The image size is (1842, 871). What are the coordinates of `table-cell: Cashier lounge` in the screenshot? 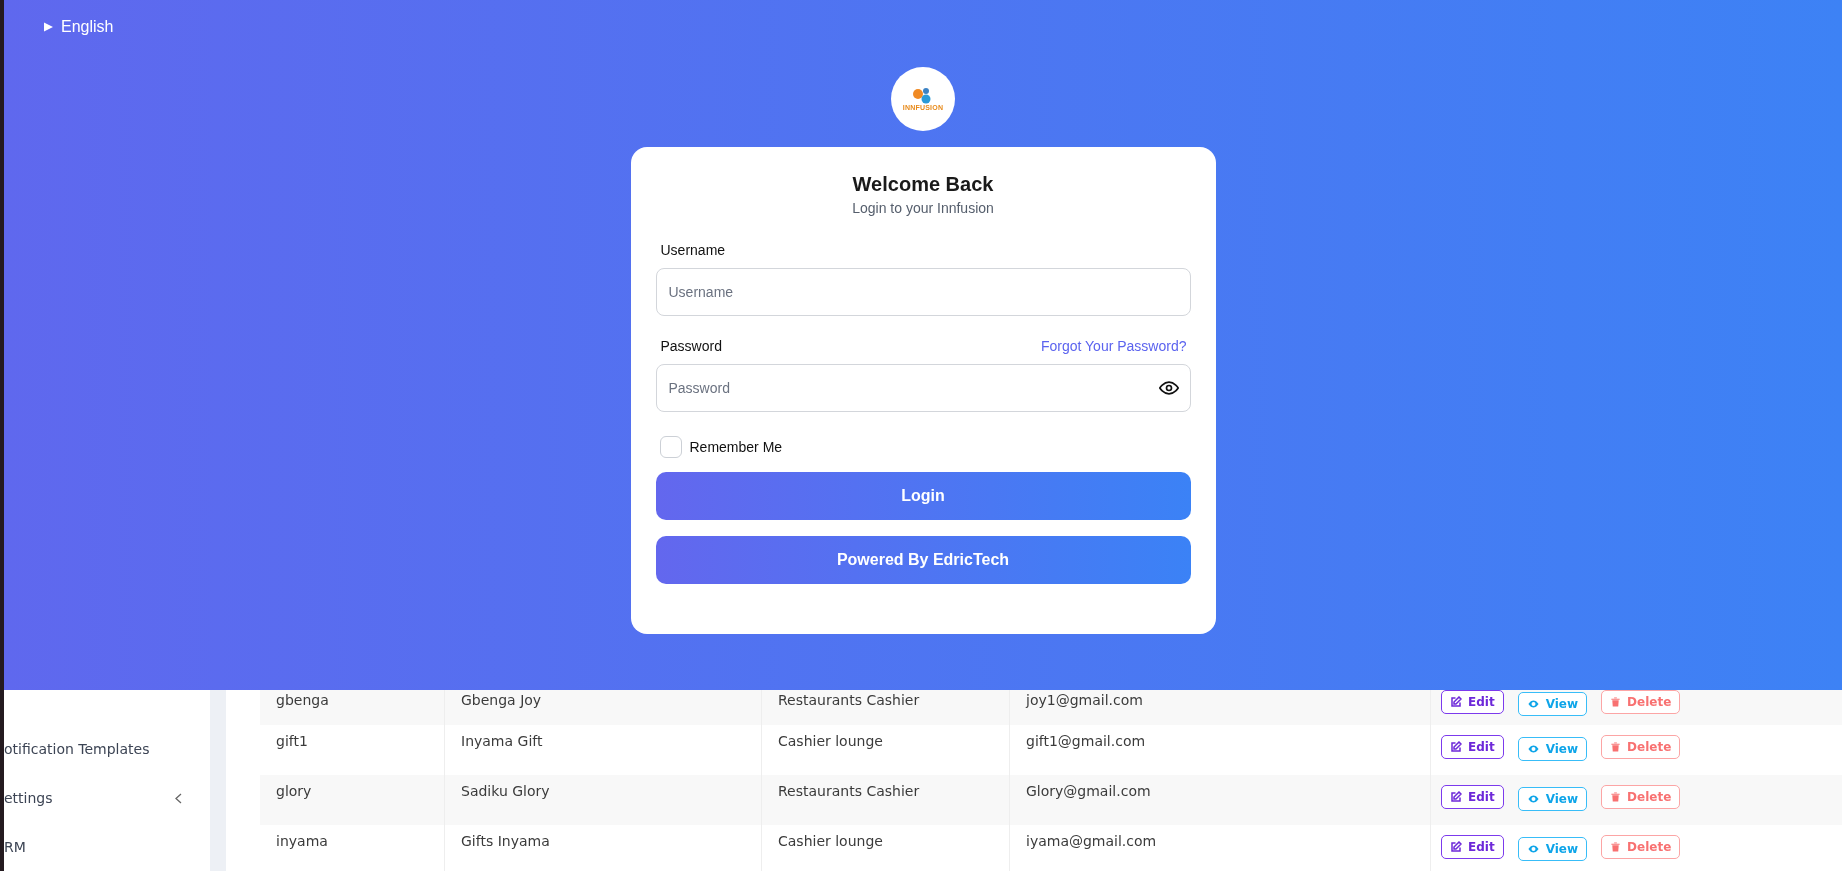 It's located at (886, 848).